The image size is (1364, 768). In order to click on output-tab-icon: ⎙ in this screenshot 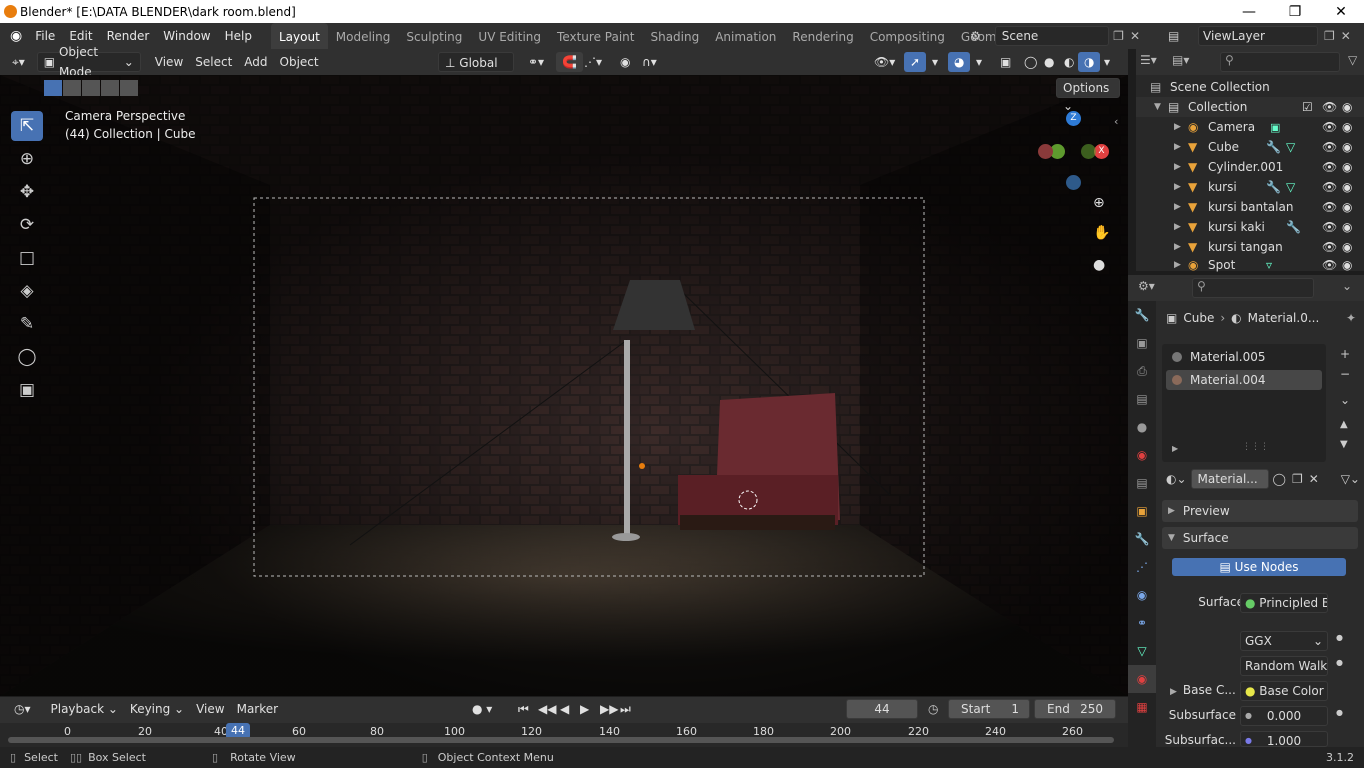, I will do `click(1142, 371)`.